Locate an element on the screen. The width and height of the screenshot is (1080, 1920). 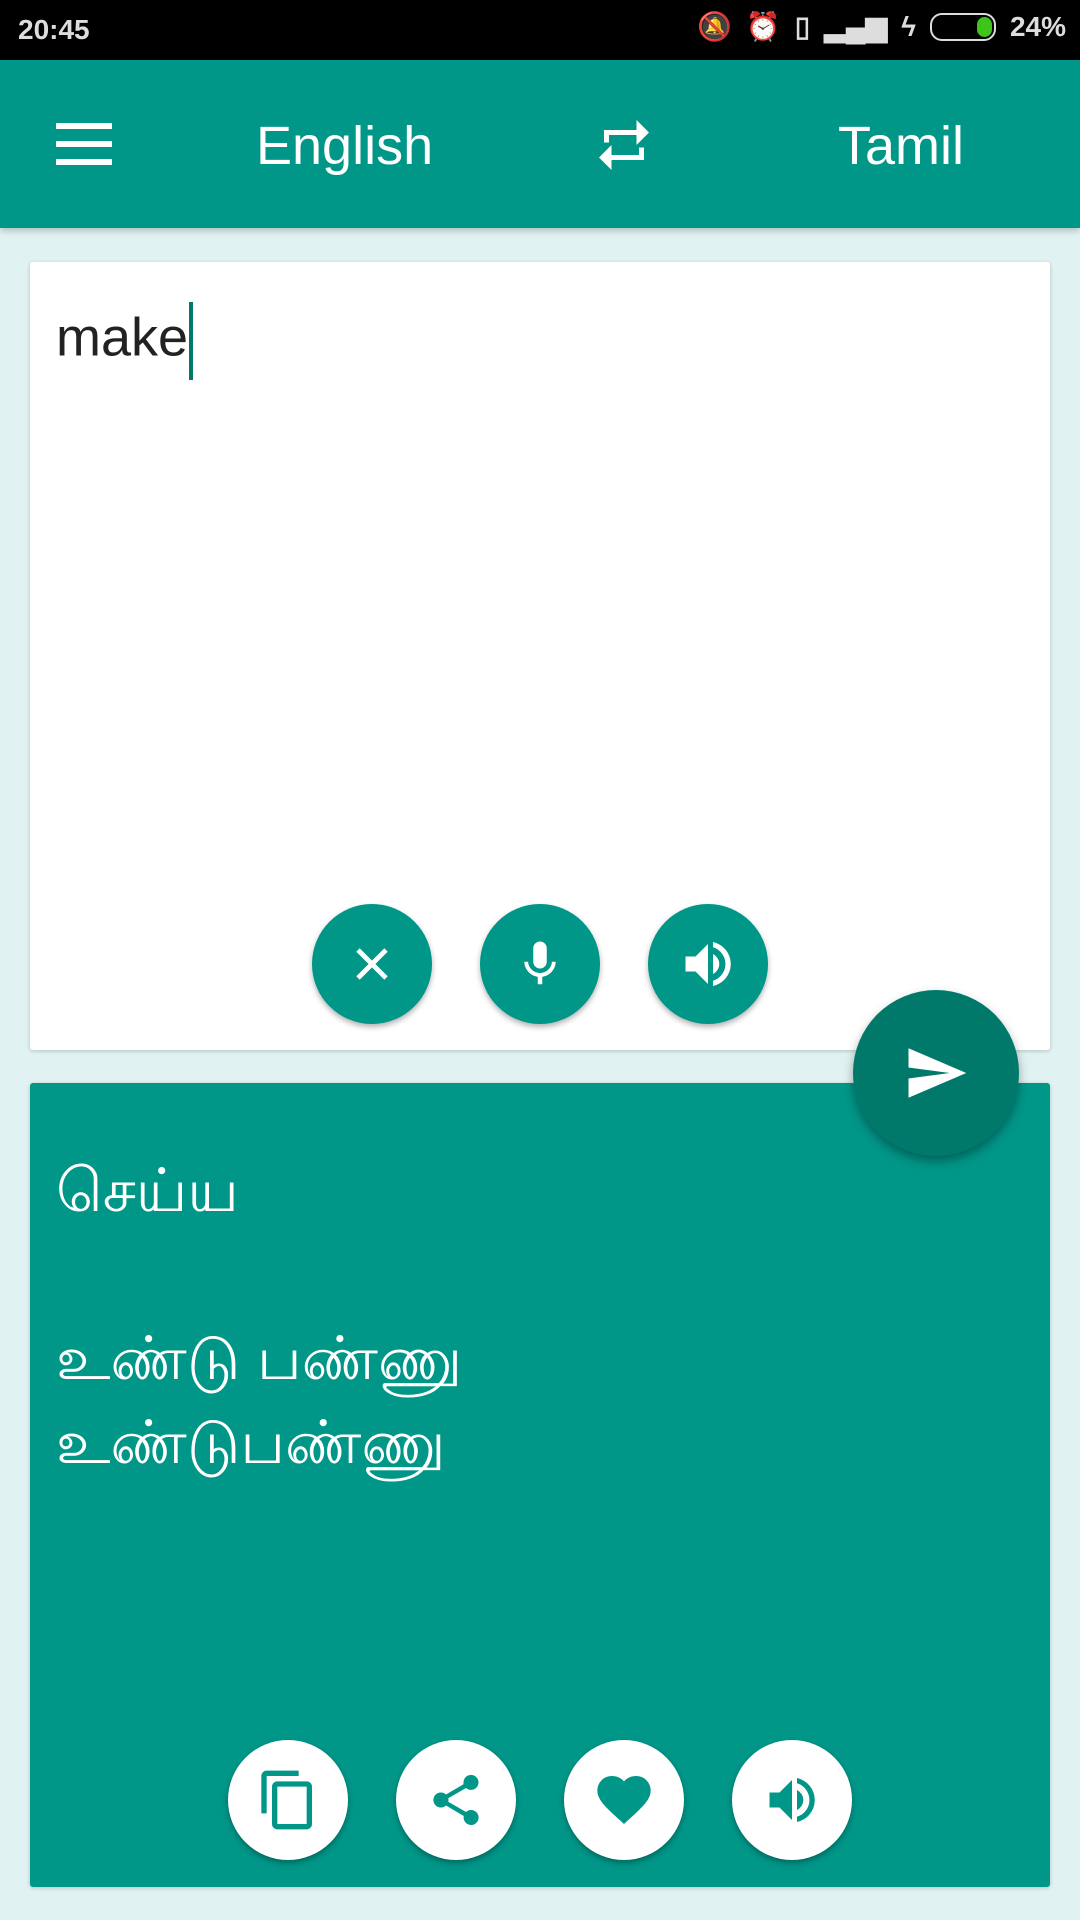
translation-text: செய்ய உண்டு பண்ணு உண்டுபண்ணு is located at coordinates (259, 1316).